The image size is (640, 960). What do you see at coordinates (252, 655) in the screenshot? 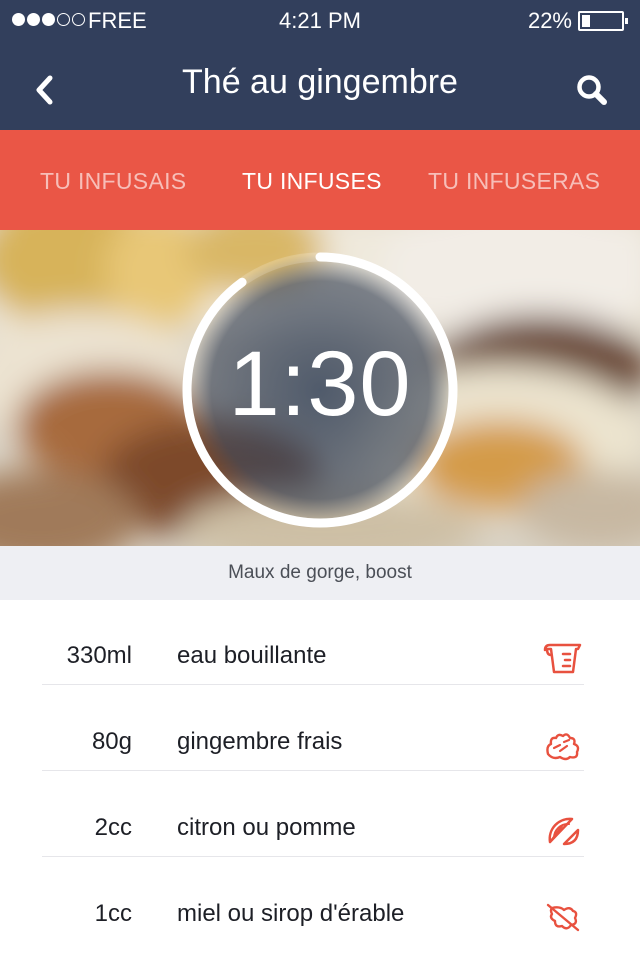
I see `ingredient-name: eau bouillante` at bounding box center [252, 655].